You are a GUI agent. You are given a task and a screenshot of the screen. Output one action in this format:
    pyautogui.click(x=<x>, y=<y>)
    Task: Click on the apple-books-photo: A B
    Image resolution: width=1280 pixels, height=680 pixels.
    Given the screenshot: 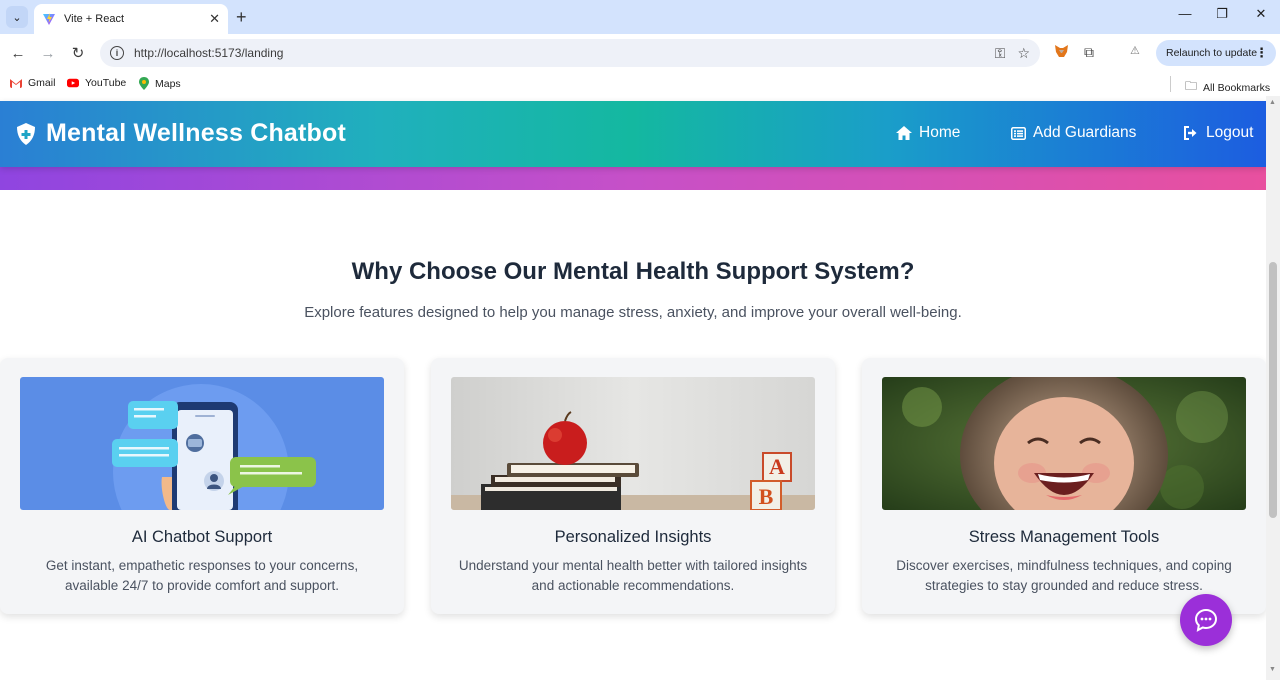 What is the action you would take?
    pyautogui.click(x=633, y=443)
    